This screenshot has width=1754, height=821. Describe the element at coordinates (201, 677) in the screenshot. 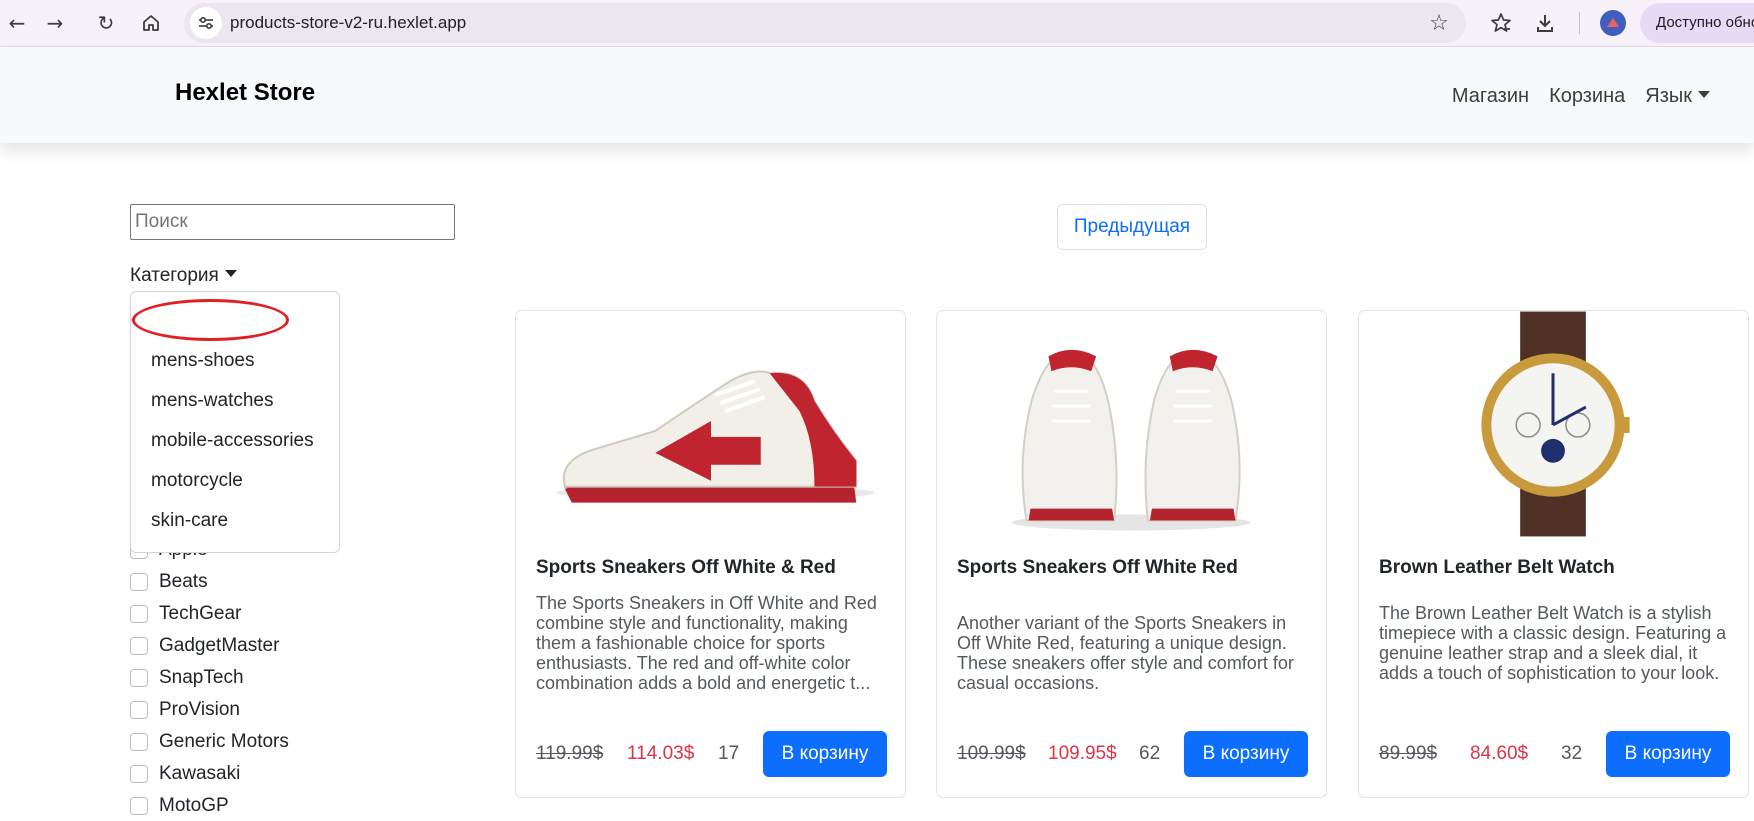

I see `brand-label: SnapTech` at that location.